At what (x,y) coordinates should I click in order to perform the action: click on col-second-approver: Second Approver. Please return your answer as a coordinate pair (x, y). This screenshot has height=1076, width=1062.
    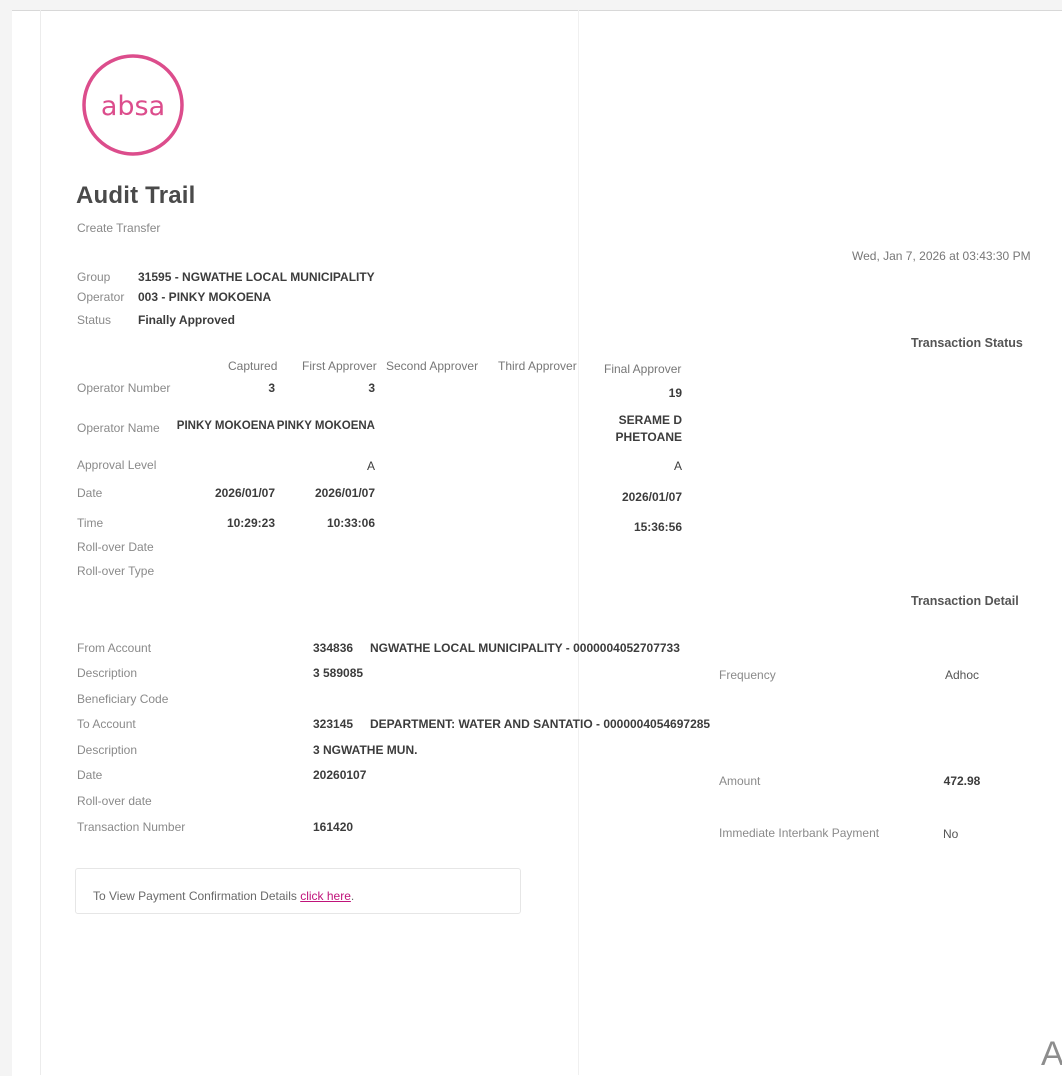
    Looking at the image, I should click on (432, 366).